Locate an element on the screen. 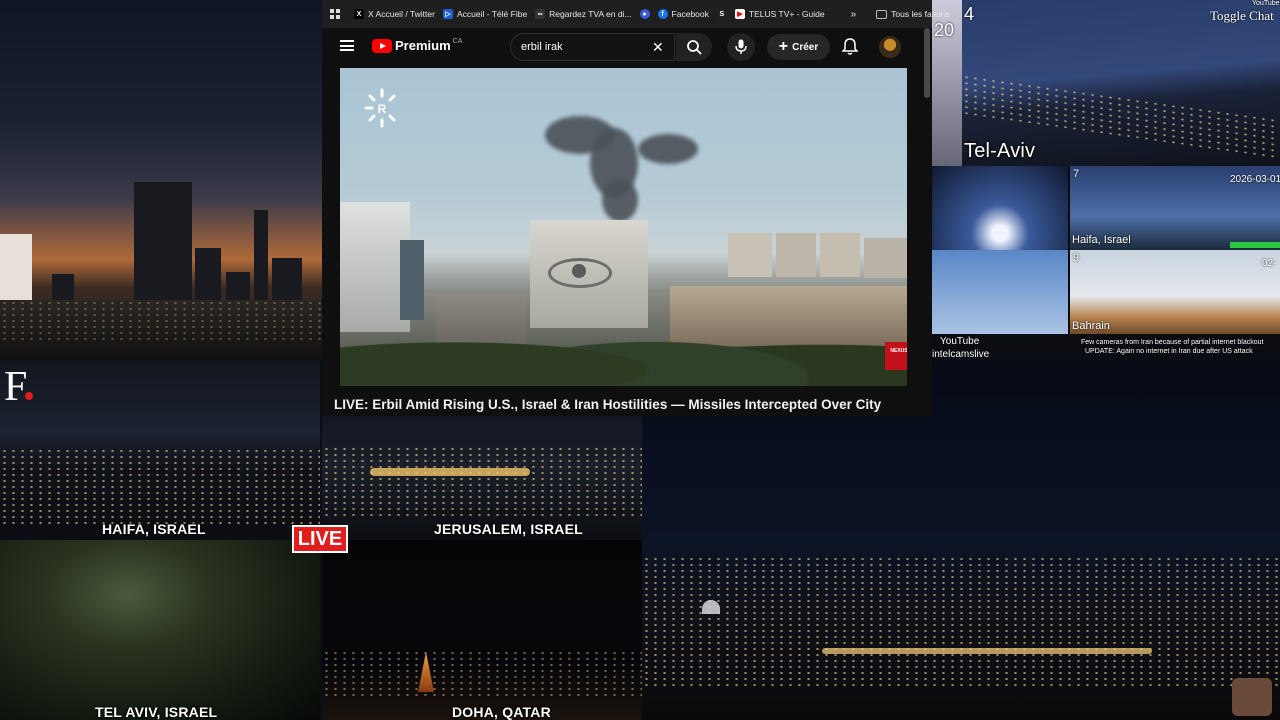 This screenshot has width=1280, height=720. page-scrollbar is located at coordinates (927, 63).